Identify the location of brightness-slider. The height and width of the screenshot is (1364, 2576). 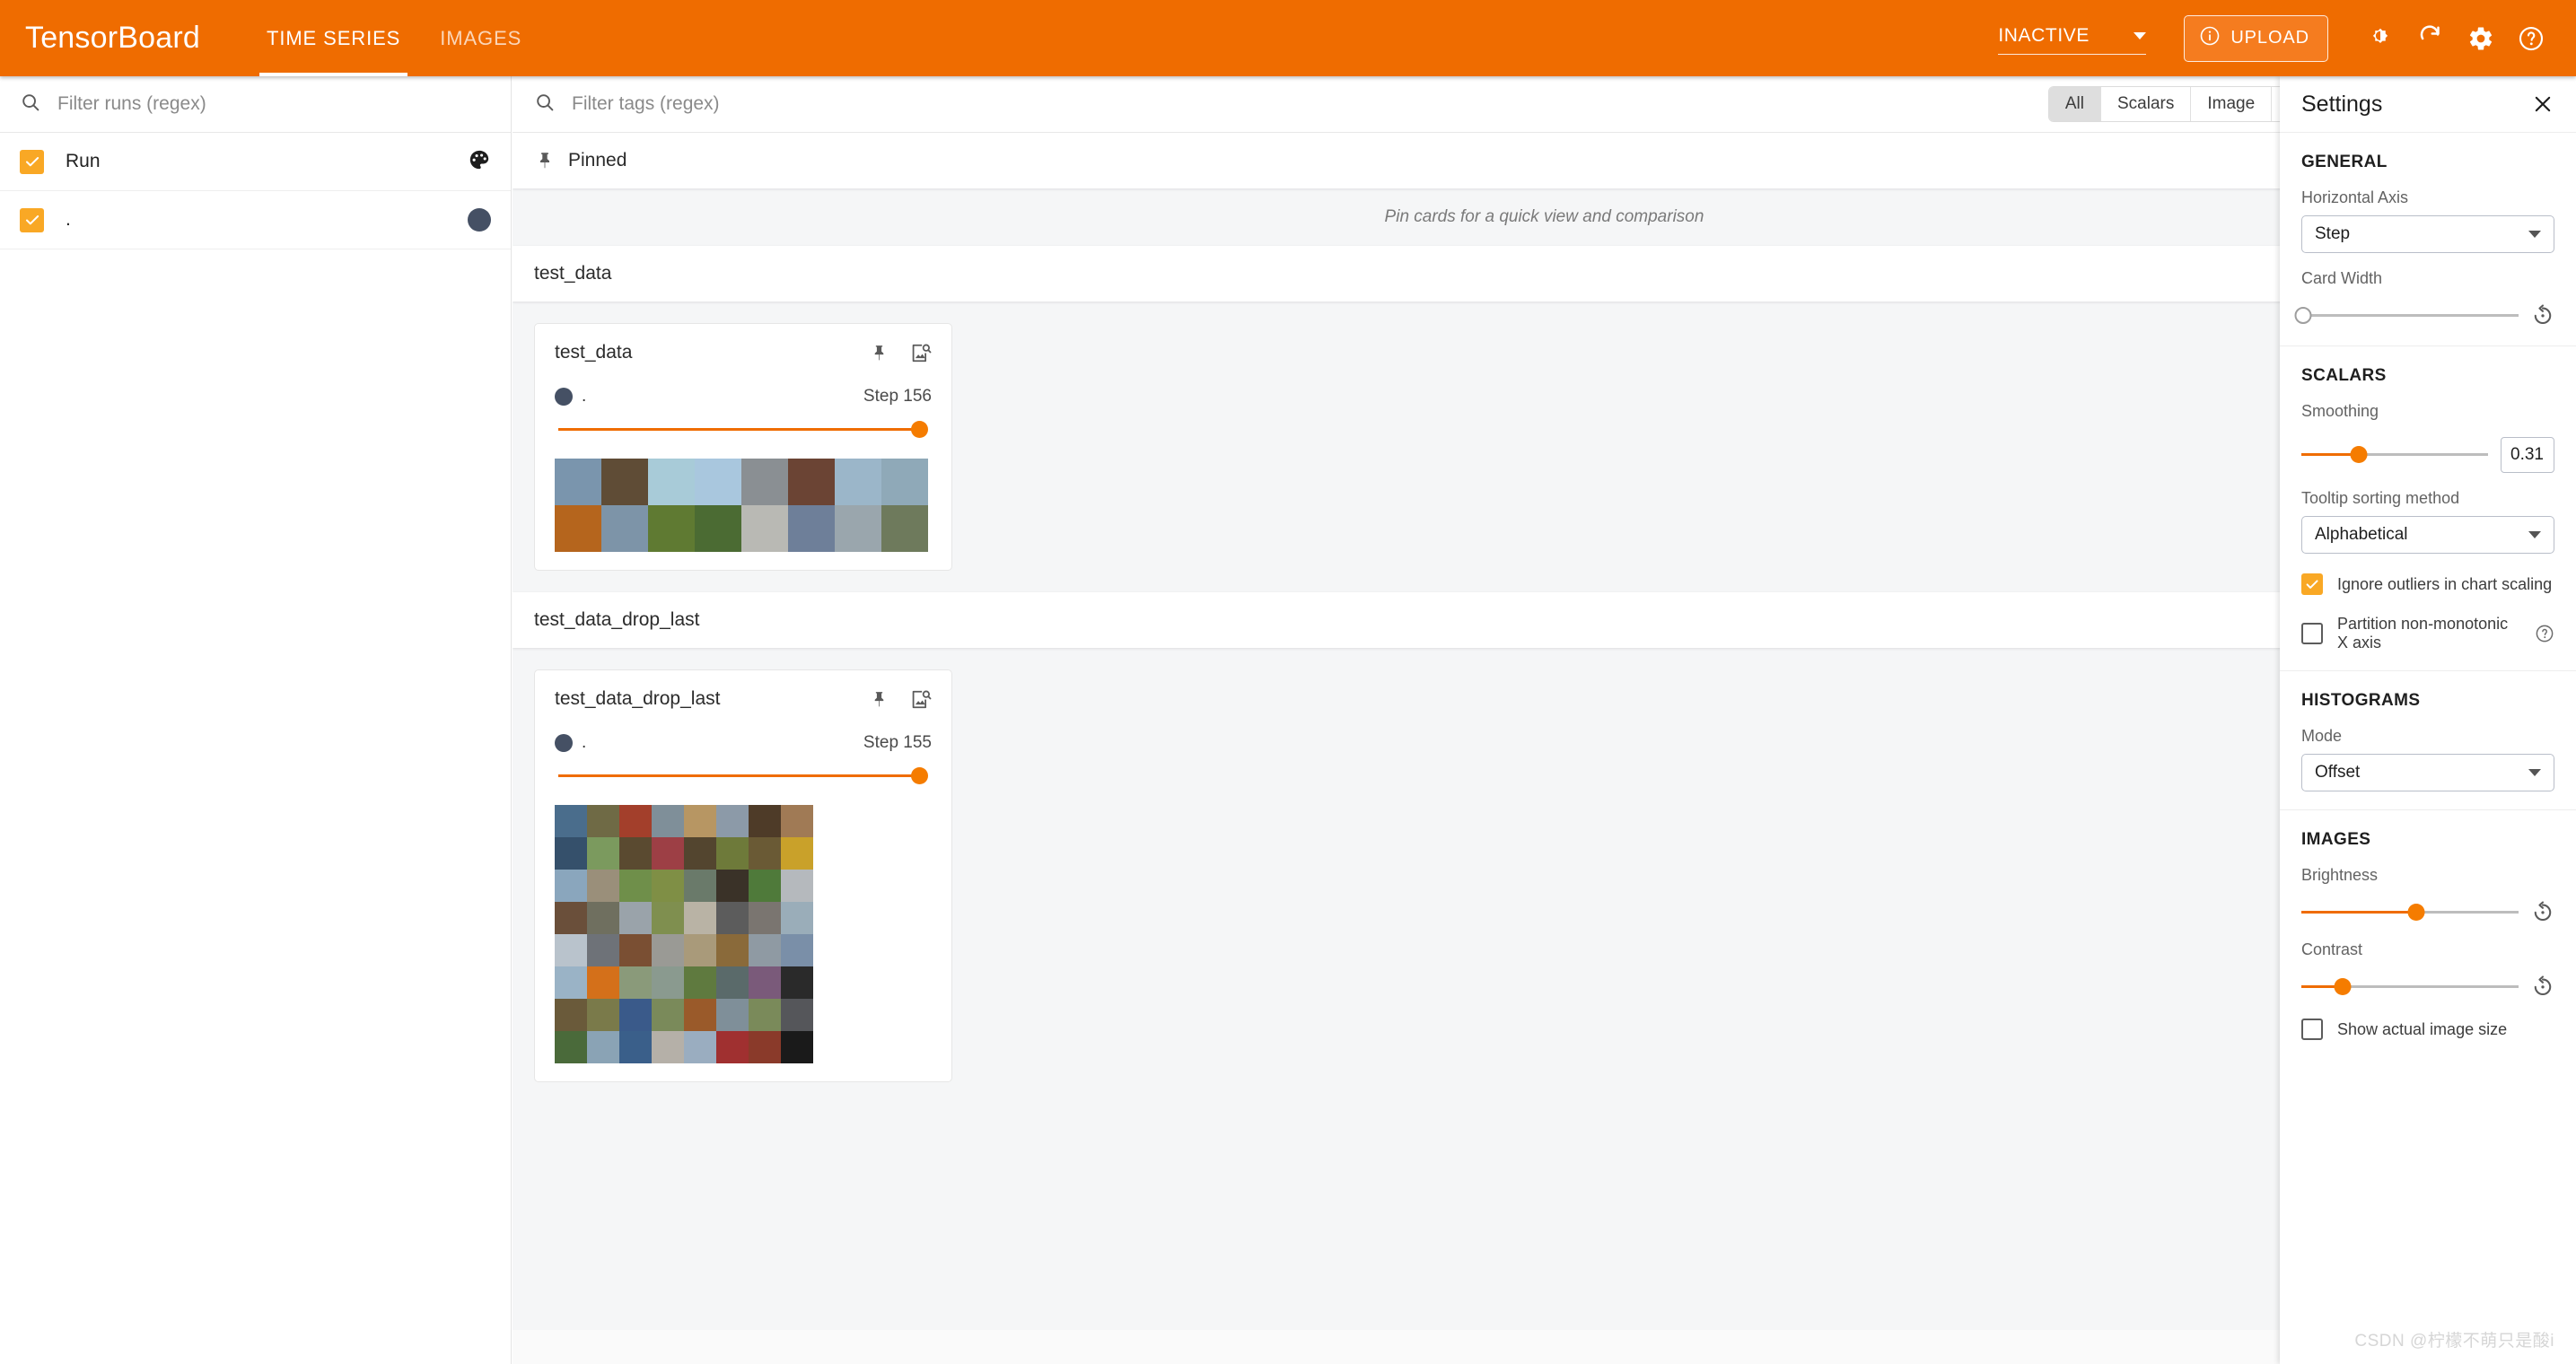
(2410, 913).